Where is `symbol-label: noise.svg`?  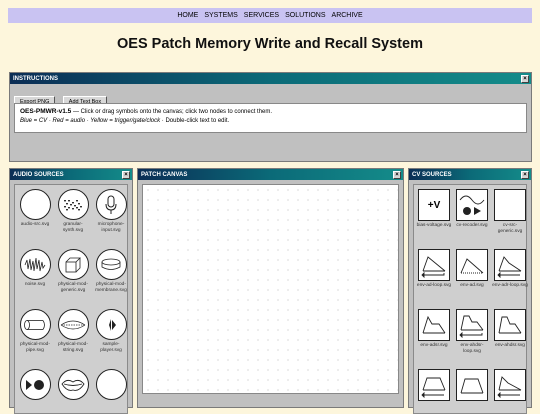 symbol-label: noise.svg is located at coordinates (35, 284).